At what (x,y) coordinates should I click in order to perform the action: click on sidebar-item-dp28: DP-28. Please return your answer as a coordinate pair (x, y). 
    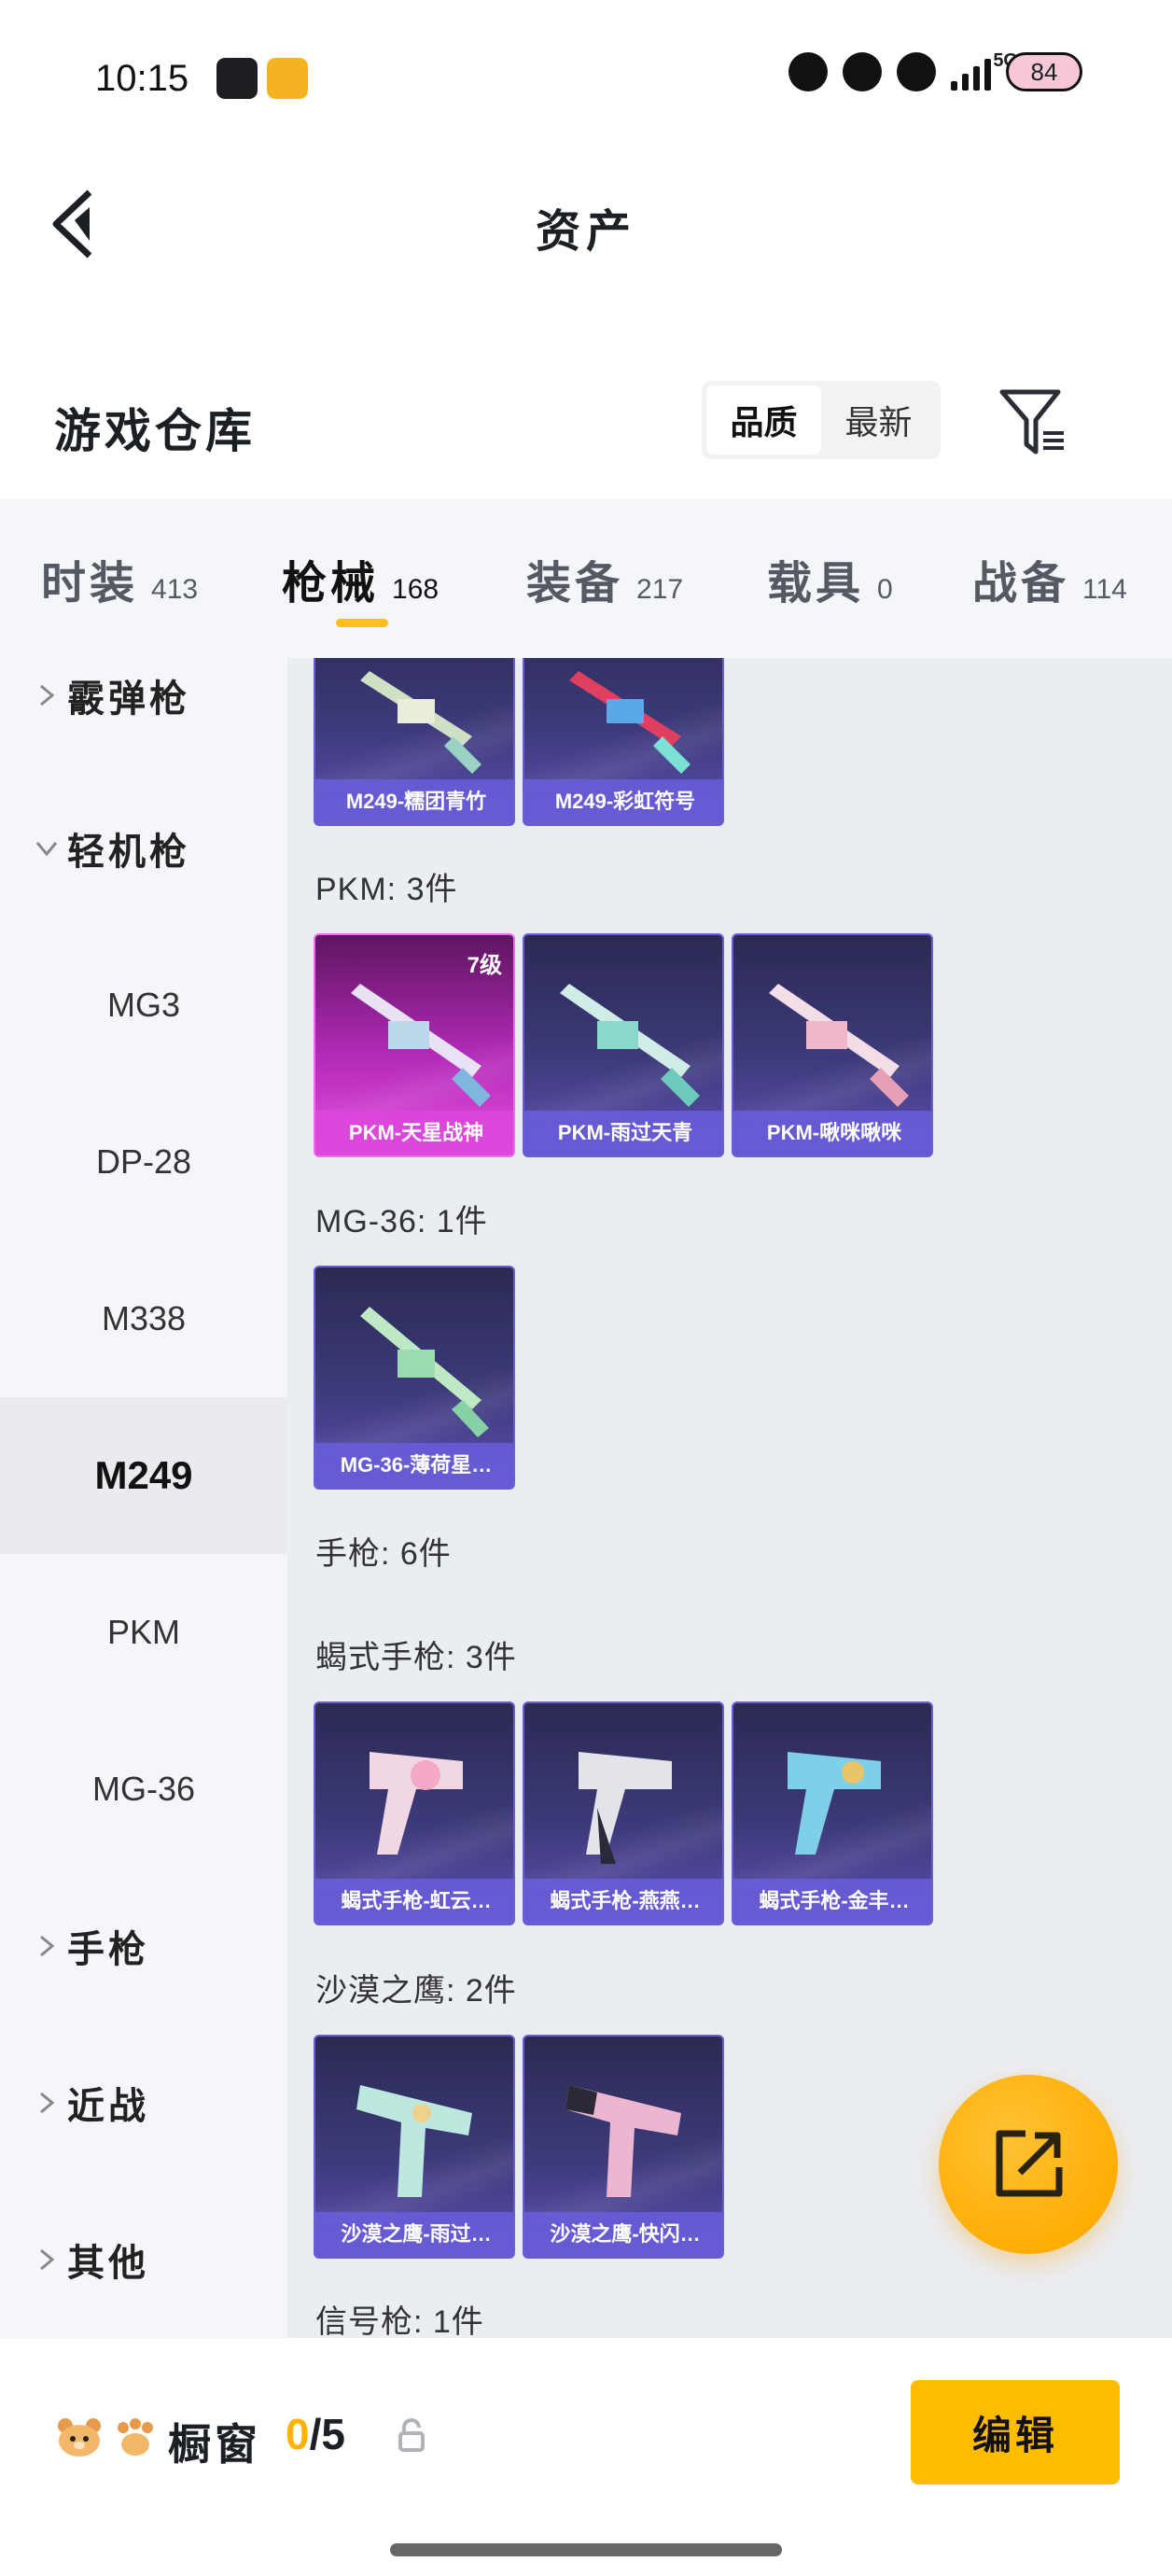
    Looking at the image, I should click on (143, 1162).